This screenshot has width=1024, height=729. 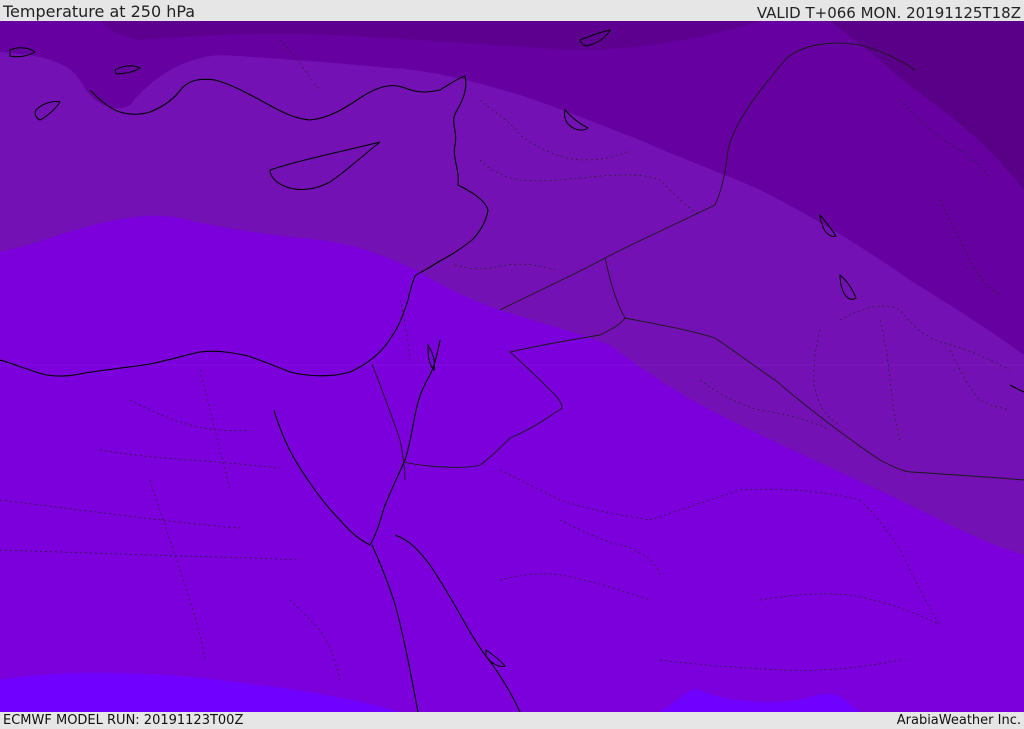 What do you see at coordinates (958, 720) in the screenshot?
I see `credit-label: ArabiaWeather Inc.` at bounding box center [958, 720].